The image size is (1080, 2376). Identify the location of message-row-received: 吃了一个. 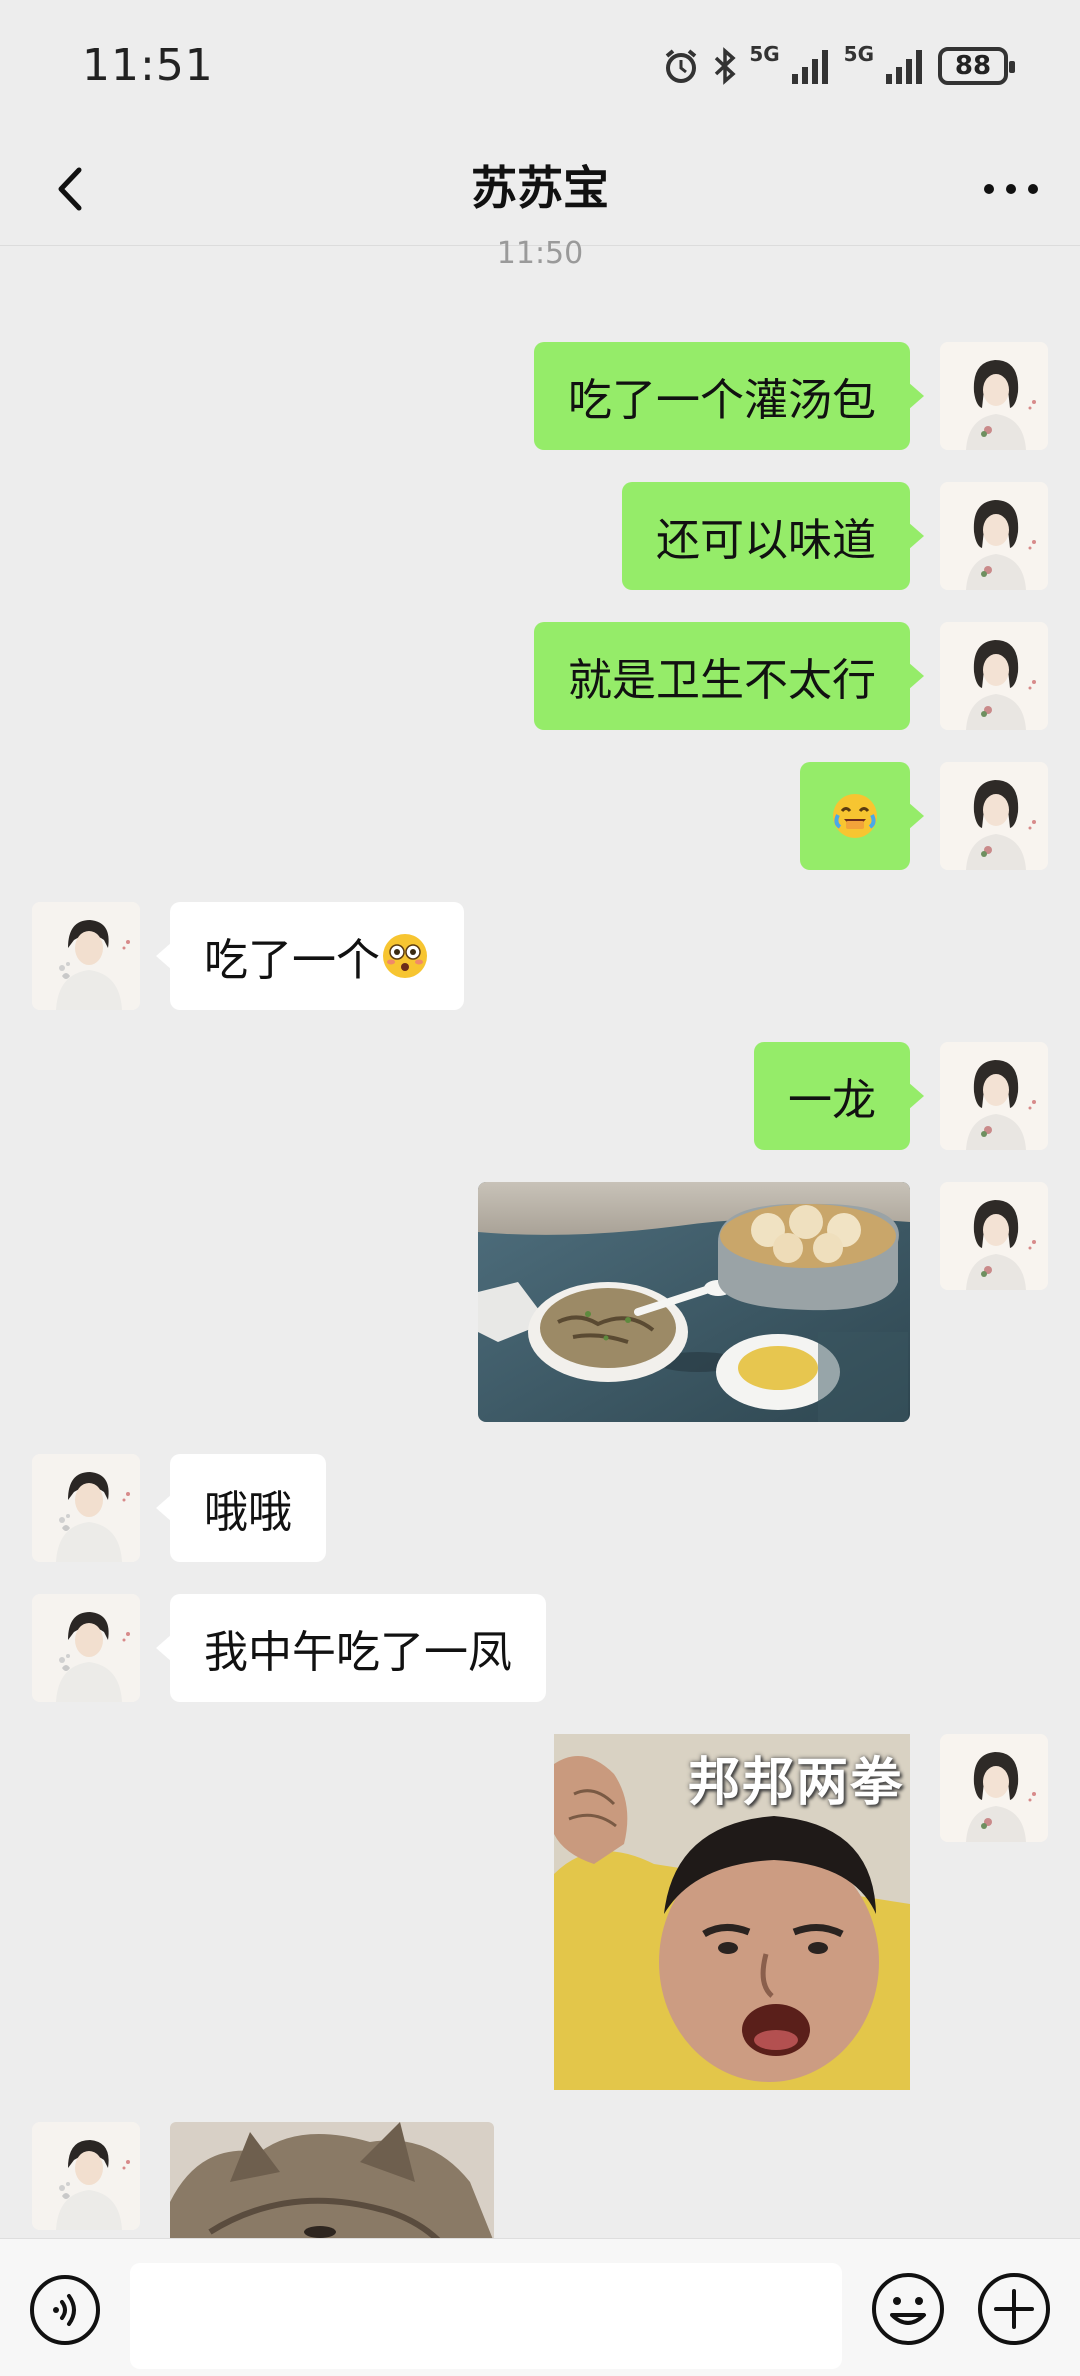
(540, 956).